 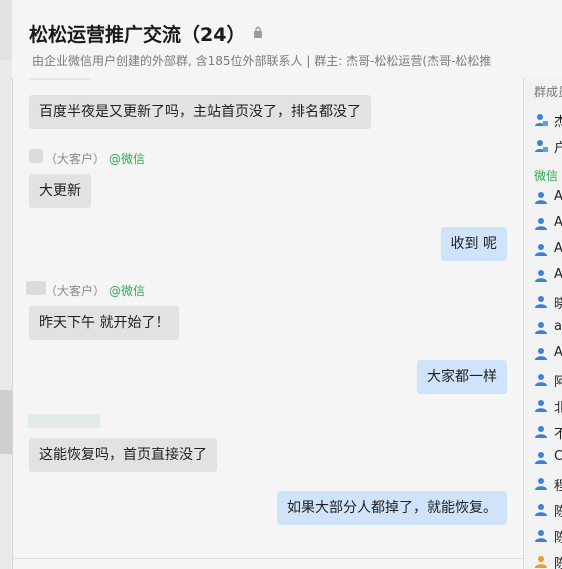 What do you see at coordinates (105, 35) in the screenshot?
I see `group-name: 松松运营推广交流` at bounding box center [105, 35].